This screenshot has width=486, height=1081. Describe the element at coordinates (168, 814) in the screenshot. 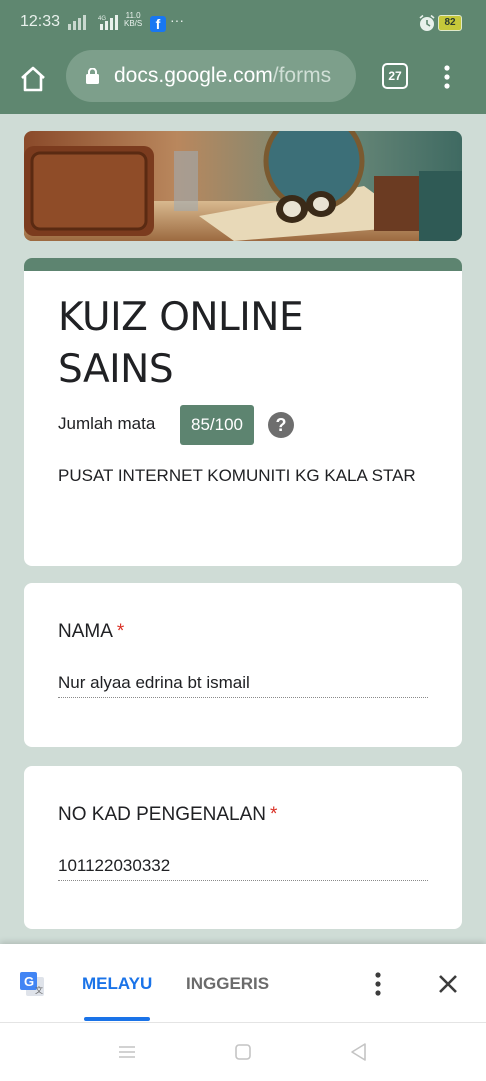

I see `question-label: NO KAD PENGENALAN *` at that location.